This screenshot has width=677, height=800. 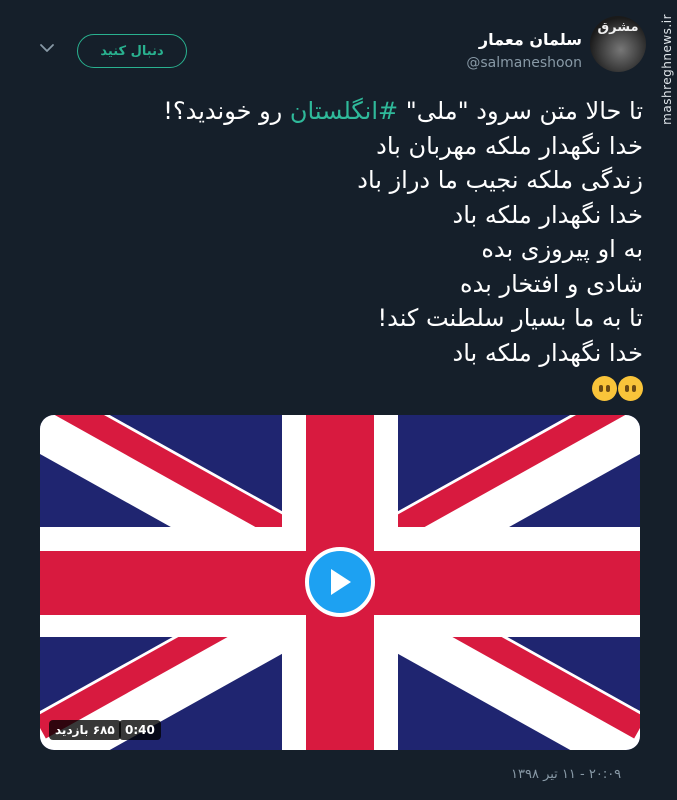 What do you see at coordinates (47, 48) in the screenshot?
I see `chevron-down-icon` at bounding box center [47, 48].